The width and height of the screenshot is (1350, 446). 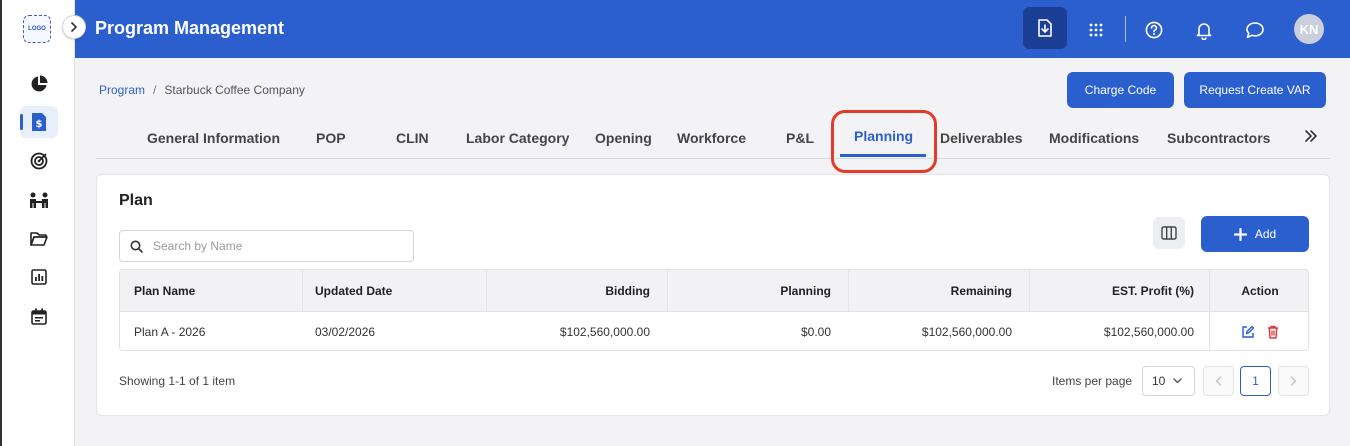 I want to click on breadcrumb: Program / Starbuck Coffee Company, so click(x=202, y=90).